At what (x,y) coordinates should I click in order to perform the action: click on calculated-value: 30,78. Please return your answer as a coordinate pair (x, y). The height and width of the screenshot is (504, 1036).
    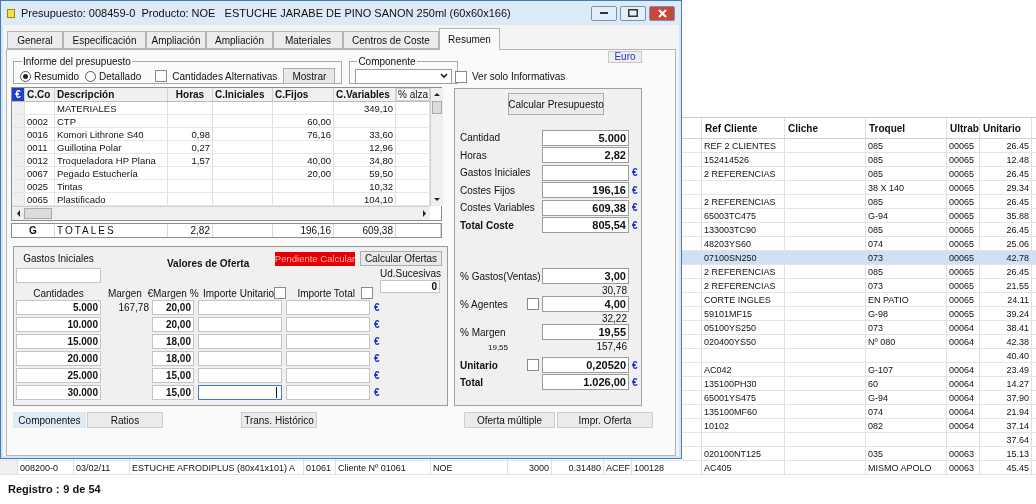
    Looking at the image, I should click on (614, 290).